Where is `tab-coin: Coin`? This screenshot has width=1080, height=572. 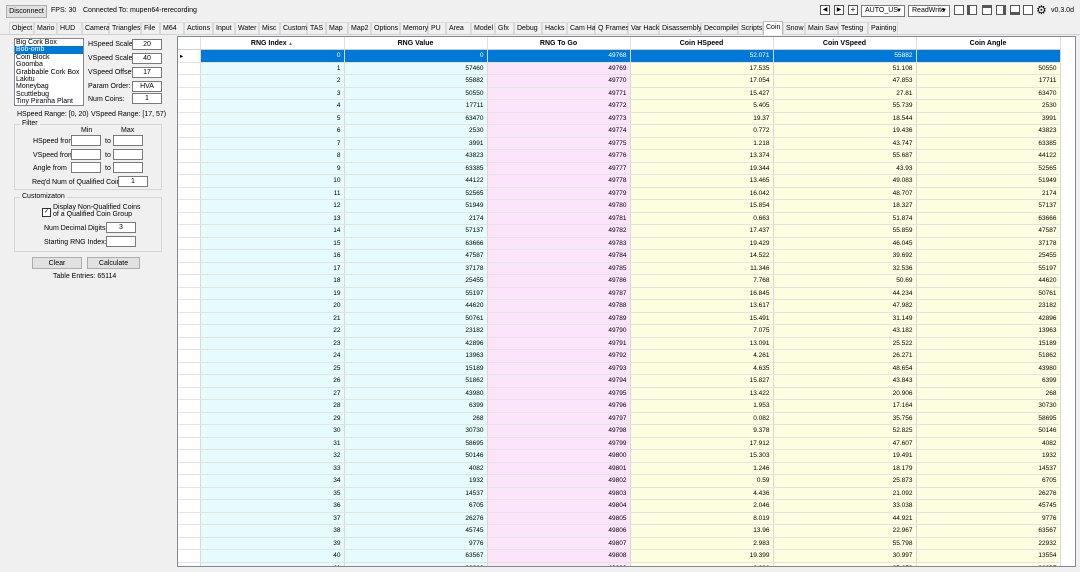 tab-coin: Coin is located at coordinates (773, 28).